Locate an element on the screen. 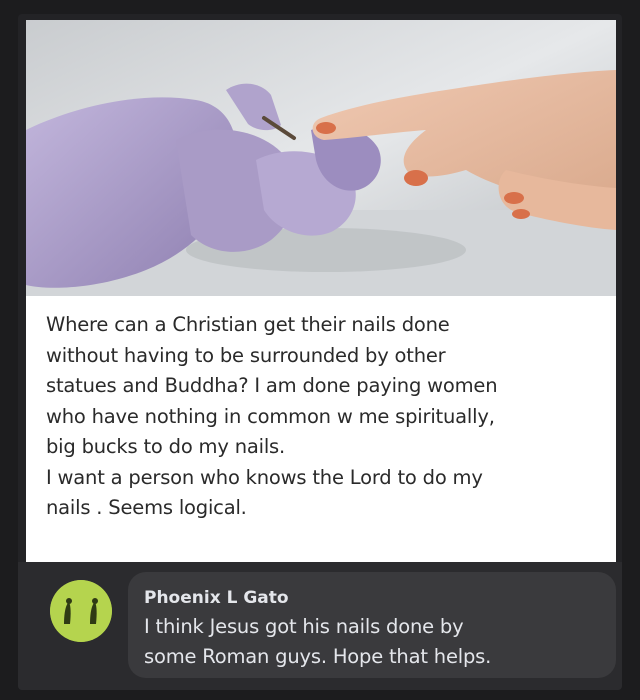 Image resolution: width=640 pixels, height=700 pixels. avatar is located at coordinates (81, 611).